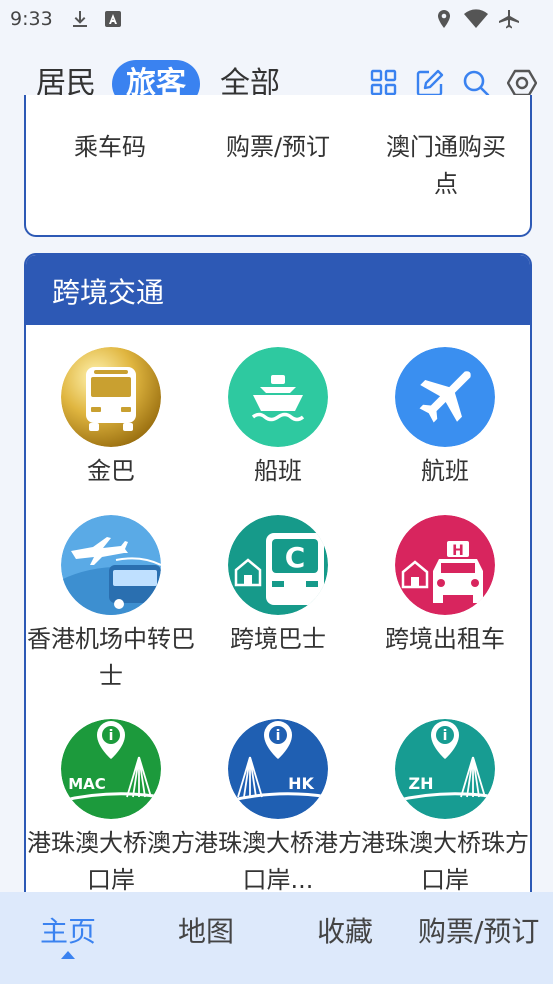  What do you see at coordinates (445, 565) in the screenshot?
I see `taxi-icon: H` at bounding box center [445, 565].